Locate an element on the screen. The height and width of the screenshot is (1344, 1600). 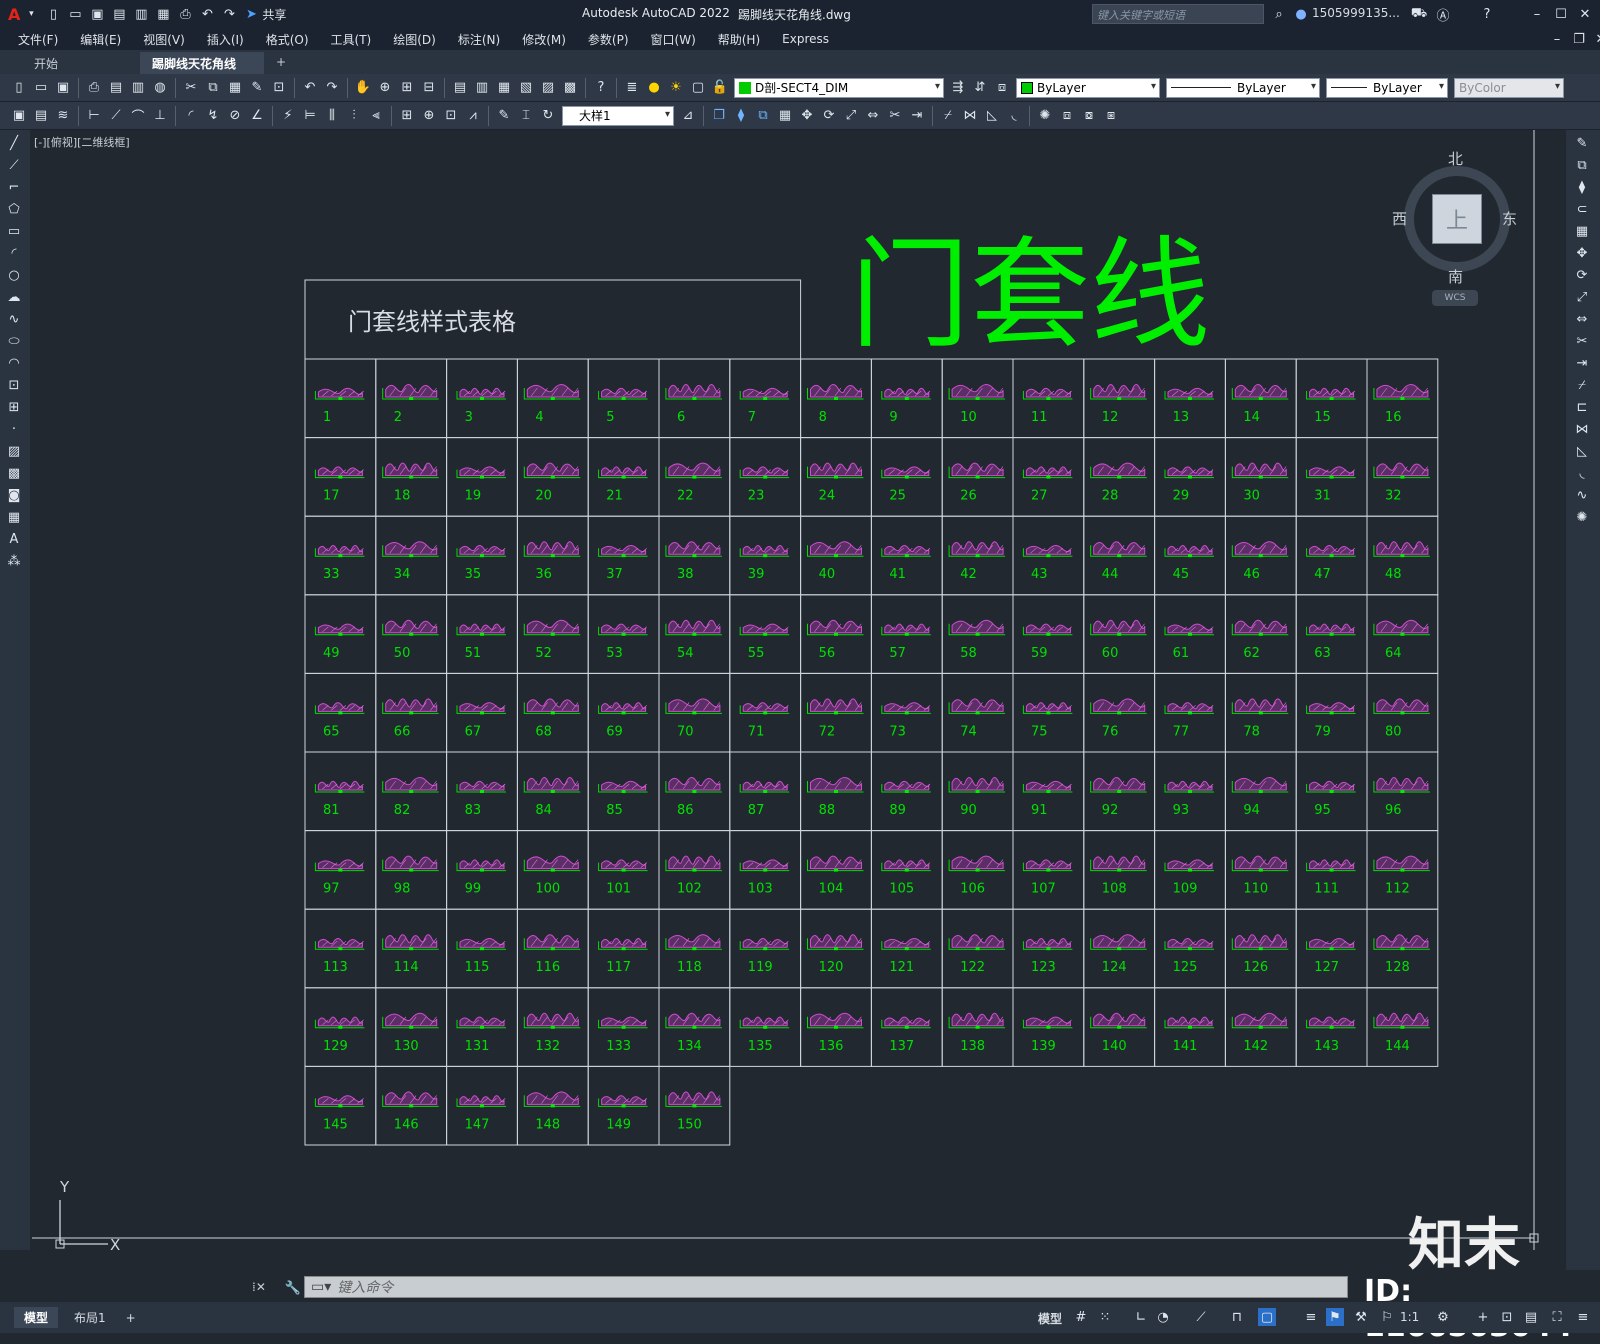
trim-icon: ✂ is located at coordinates (895, 116).